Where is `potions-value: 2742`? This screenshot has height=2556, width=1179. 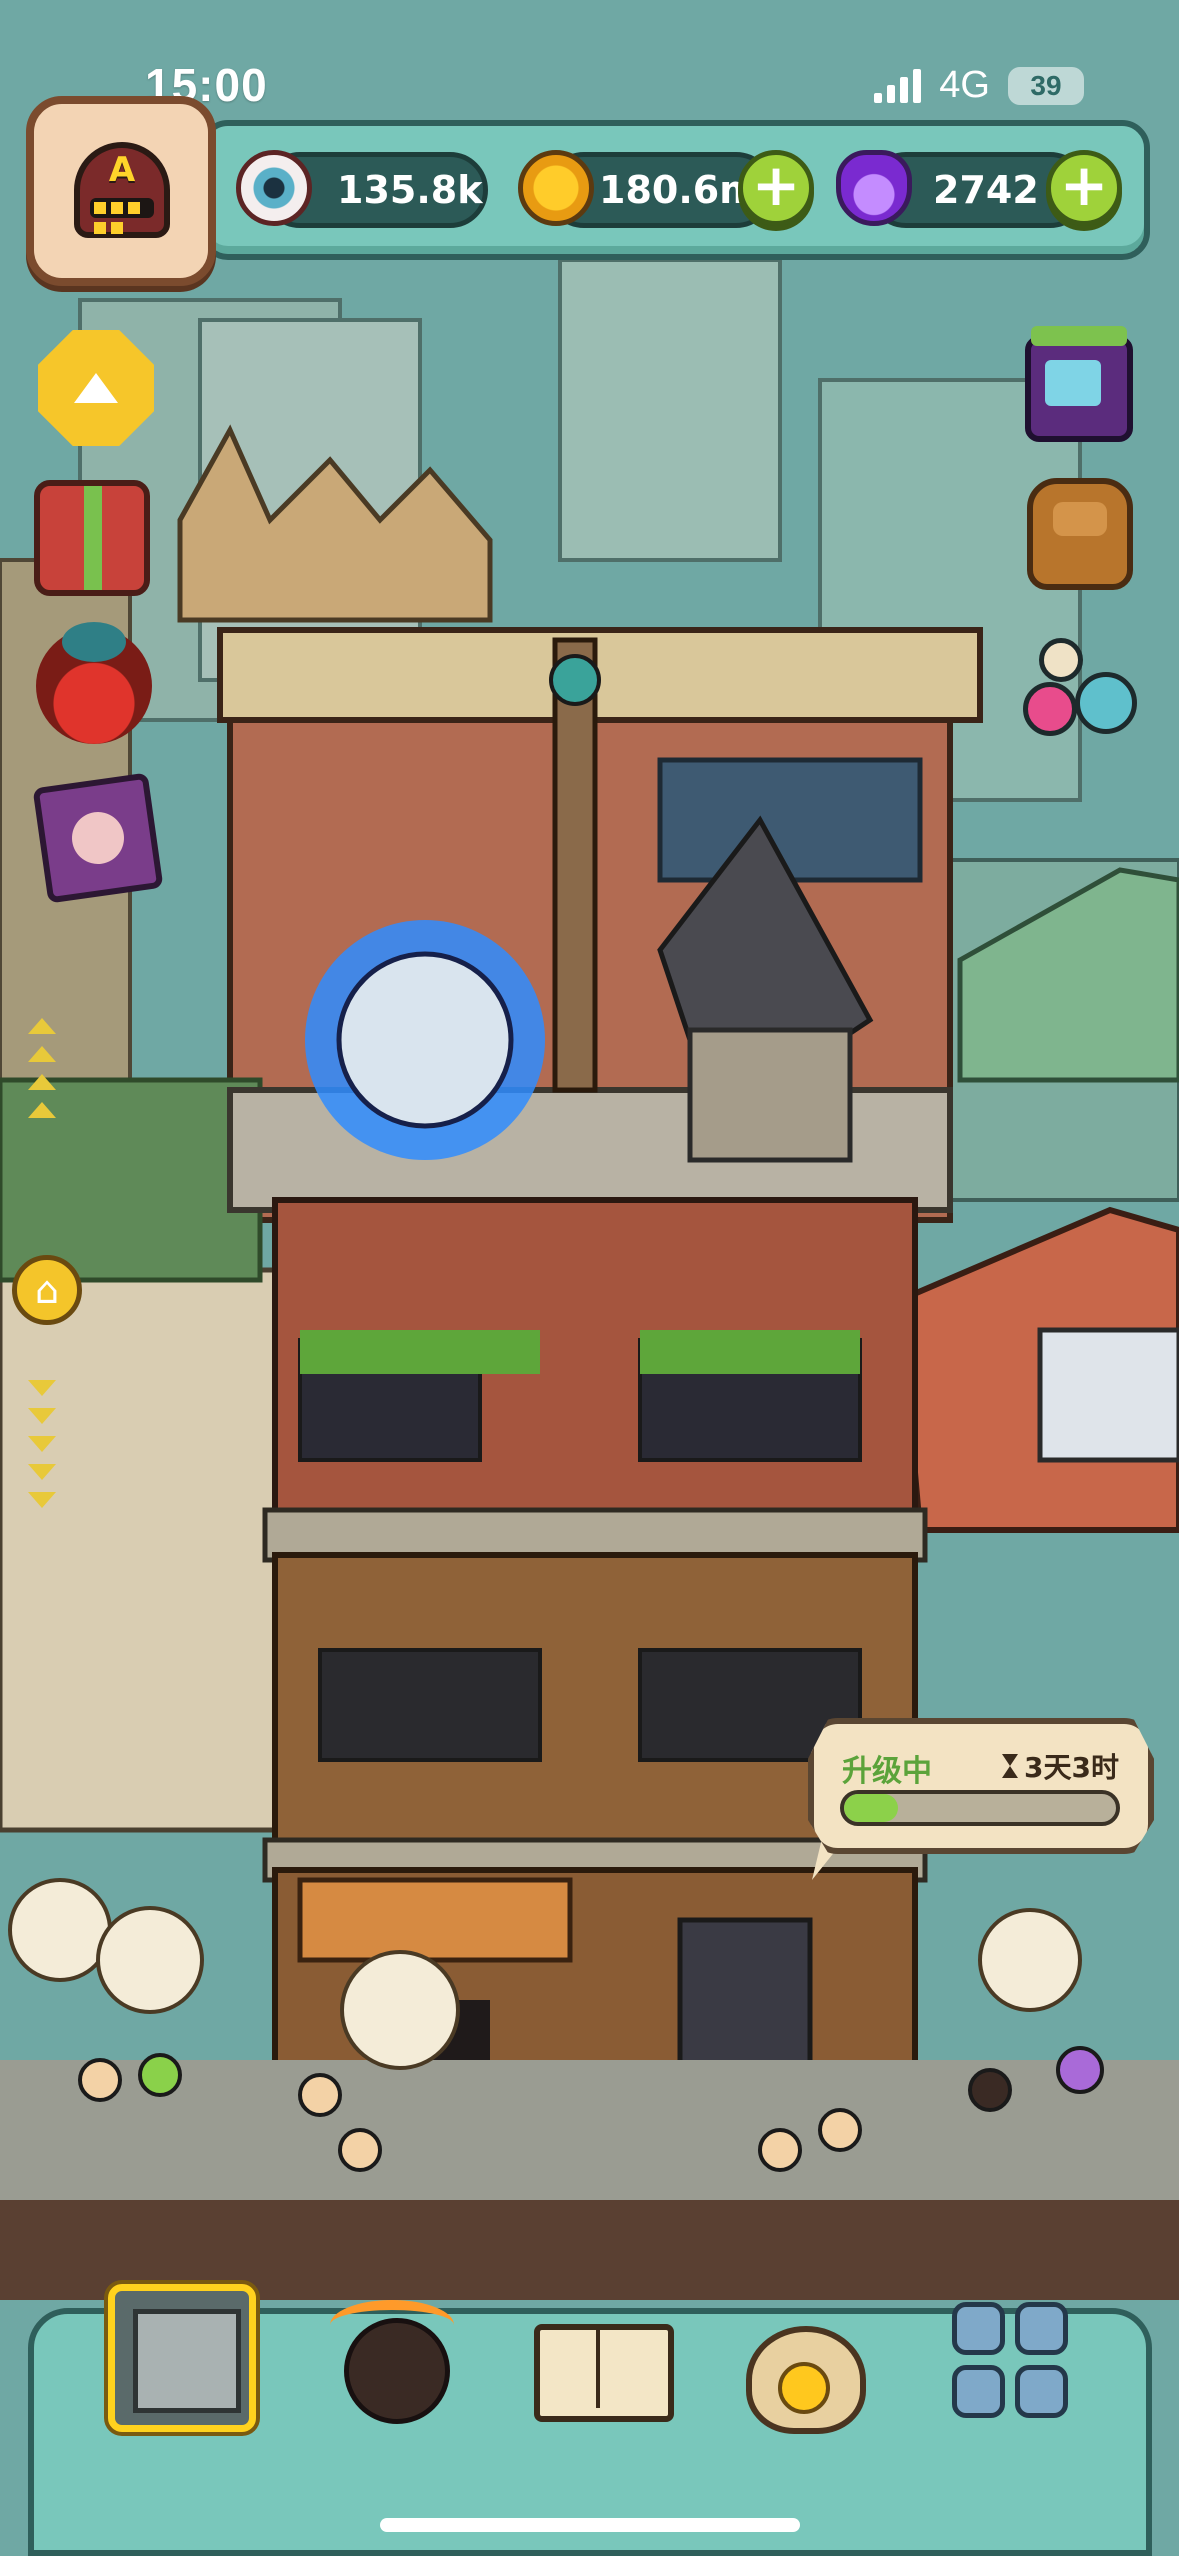
potions-value: 2742 is located at coordinates (986, 190).